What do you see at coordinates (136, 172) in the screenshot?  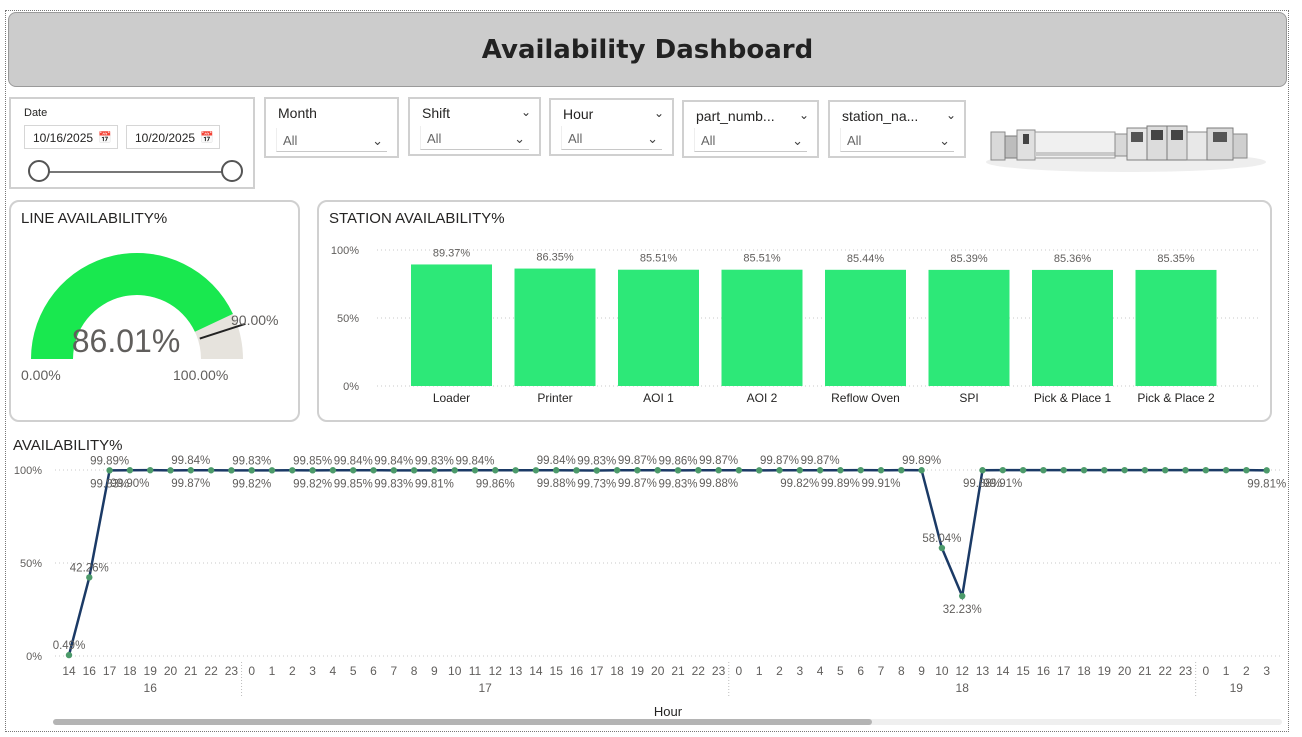 I see `date-slider-track` at bounding box center [136, 172].